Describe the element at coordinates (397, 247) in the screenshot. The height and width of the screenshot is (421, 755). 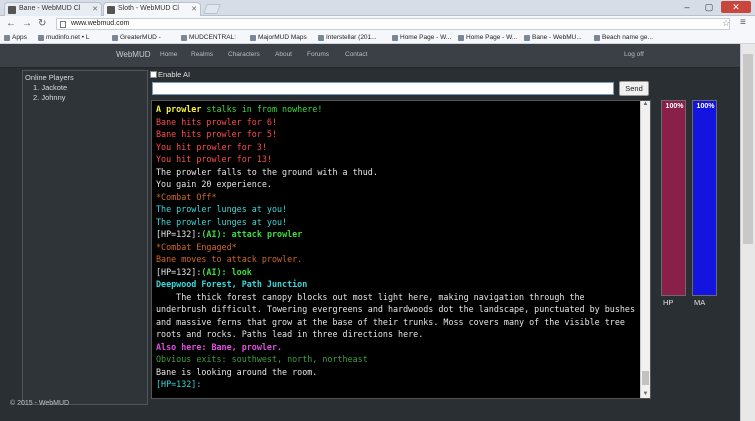
I see `terminal-line: *Combat Engaged*` at that location.